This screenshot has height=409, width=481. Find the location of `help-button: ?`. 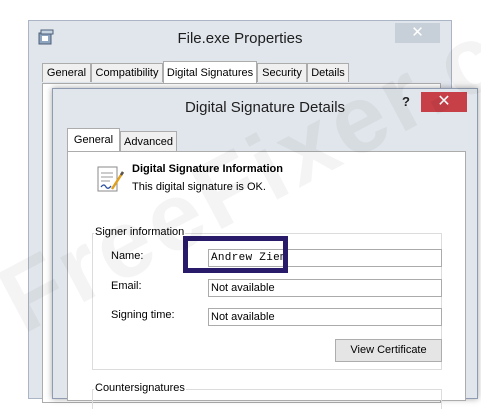

help-button: ? is located at coordinates (406, 103).